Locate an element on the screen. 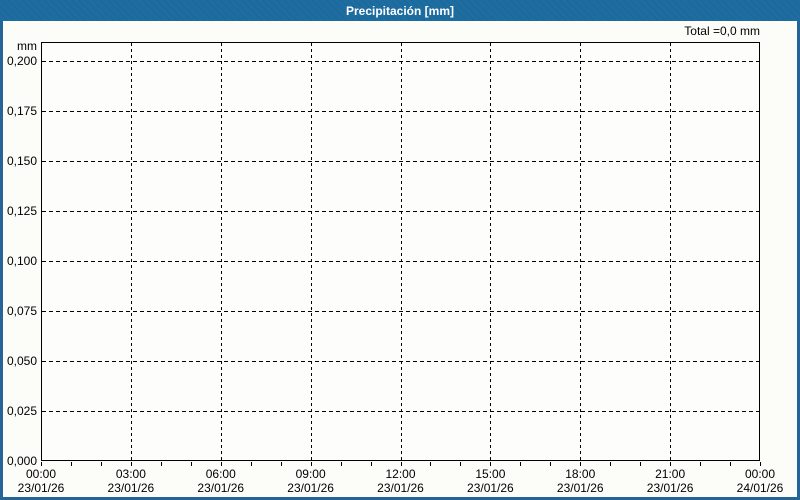  y-tick-label: 0,000 is located at coordinates (21, 461).